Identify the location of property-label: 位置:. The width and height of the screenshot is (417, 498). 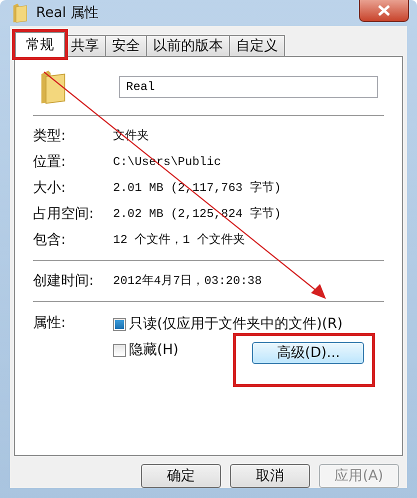
(50, 161).